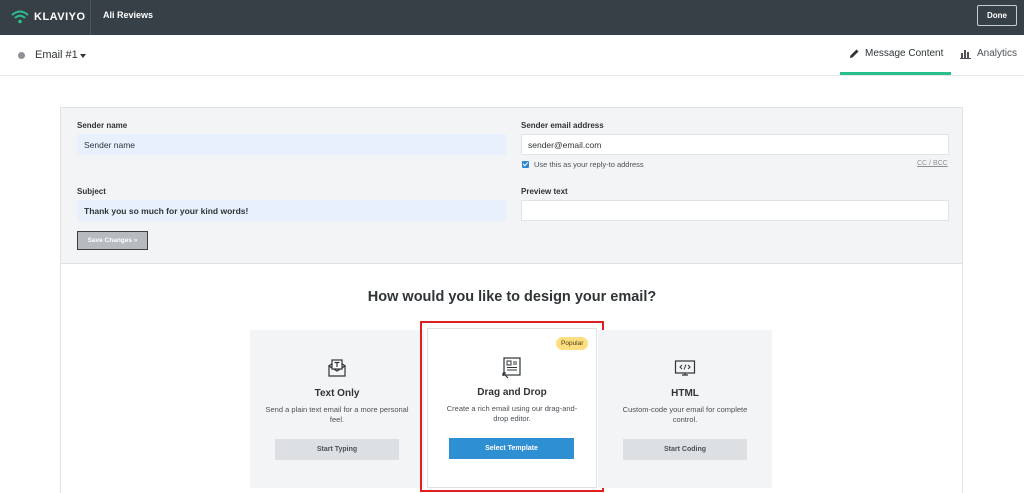 This screenshot has height=493, width=1024. I want to click on pencil-icon, so click(854, 53).